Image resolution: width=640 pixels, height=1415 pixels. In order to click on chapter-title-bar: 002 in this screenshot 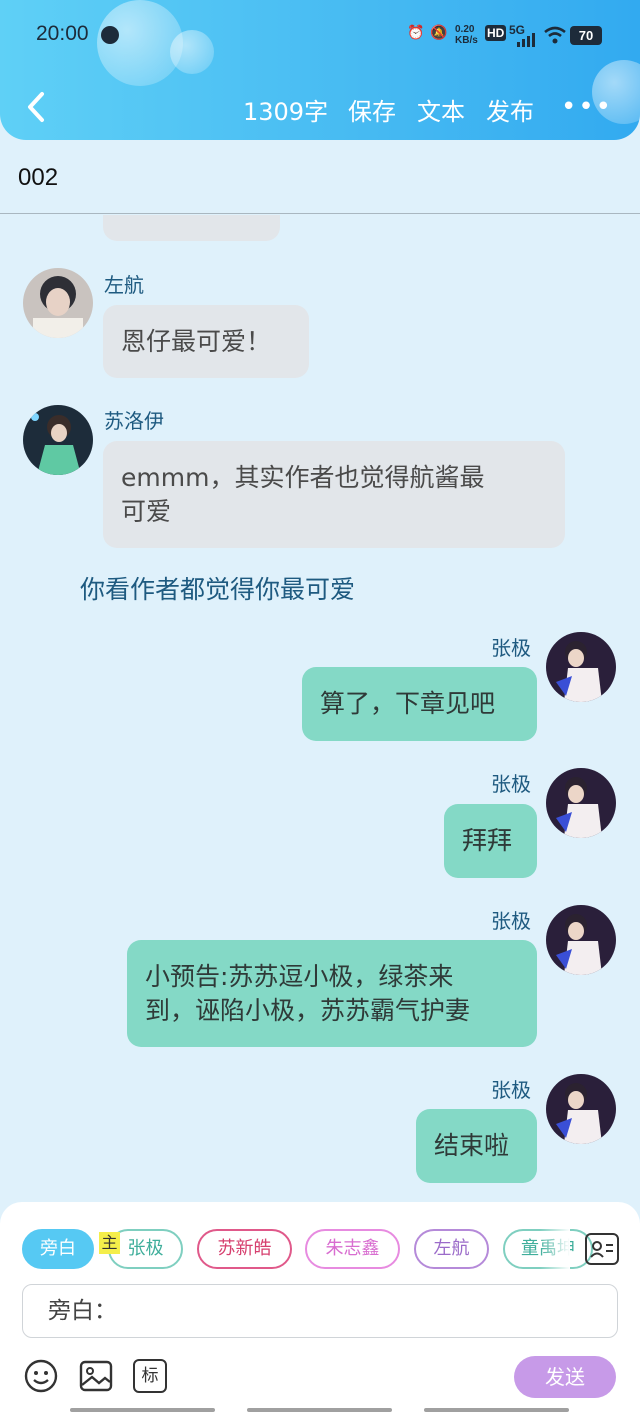, I will do `click(320, 177)`.